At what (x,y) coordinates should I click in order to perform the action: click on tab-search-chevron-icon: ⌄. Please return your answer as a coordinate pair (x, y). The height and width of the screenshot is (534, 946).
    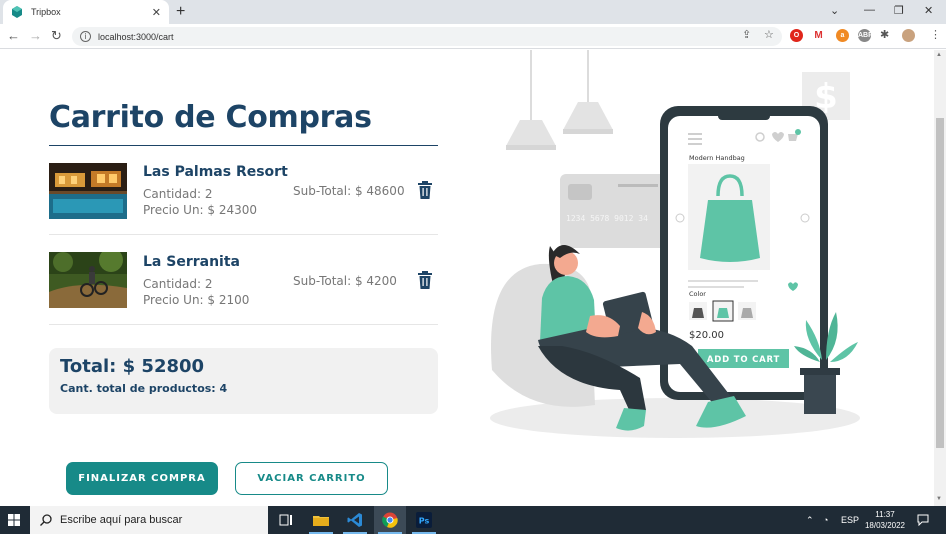
    Looking at the image, I should click on (834, 10).